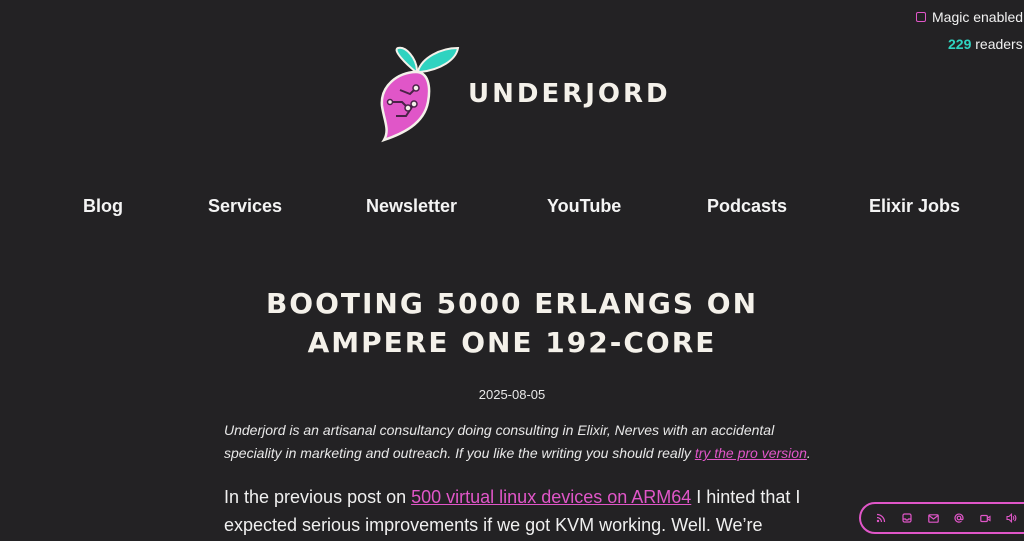 Image resolution: width=1024 pixels, height=541 pixels. Describe the element at coordinates (985, 518) in the screenshot. I see `video-icon` at that location.